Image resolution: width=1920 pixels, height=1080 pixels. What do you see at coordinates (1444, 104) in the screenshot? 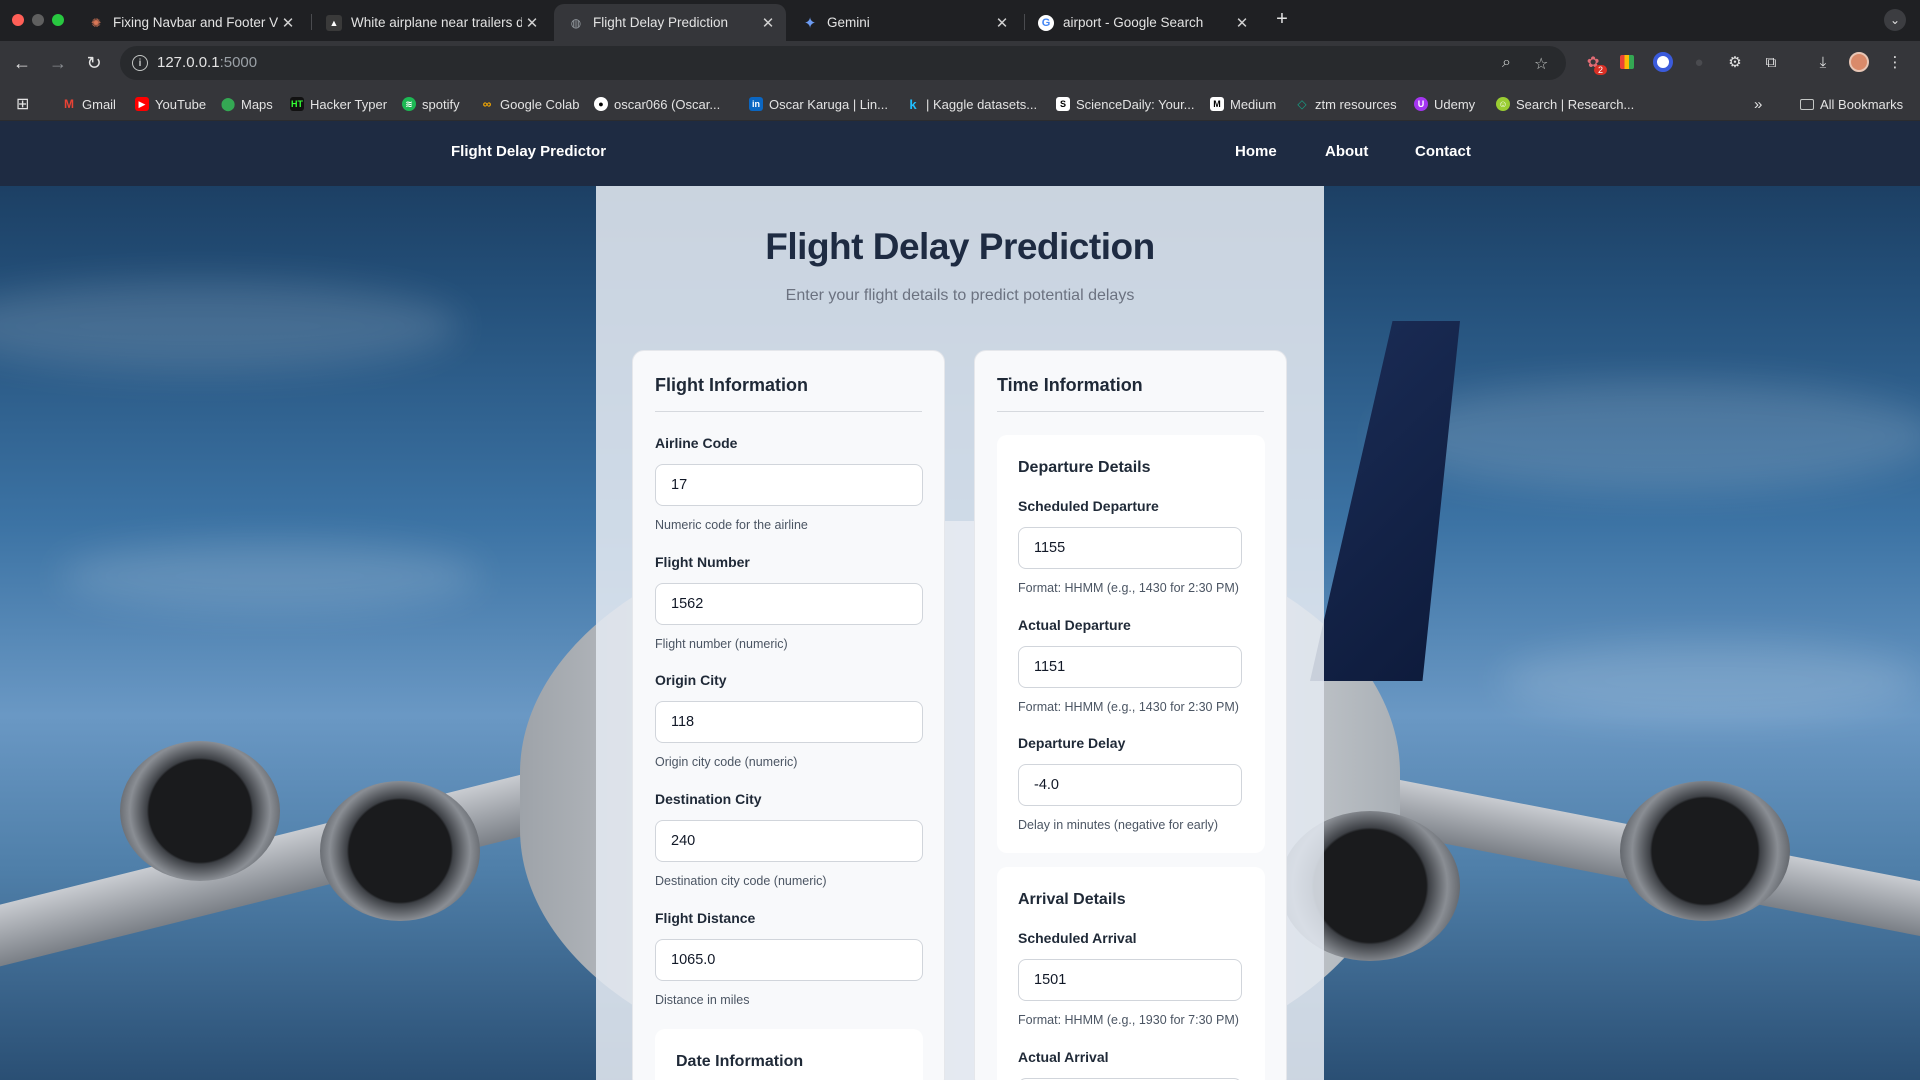
I see `bookmark-udemy: U Udemy` at bounding box center [1444, 104].